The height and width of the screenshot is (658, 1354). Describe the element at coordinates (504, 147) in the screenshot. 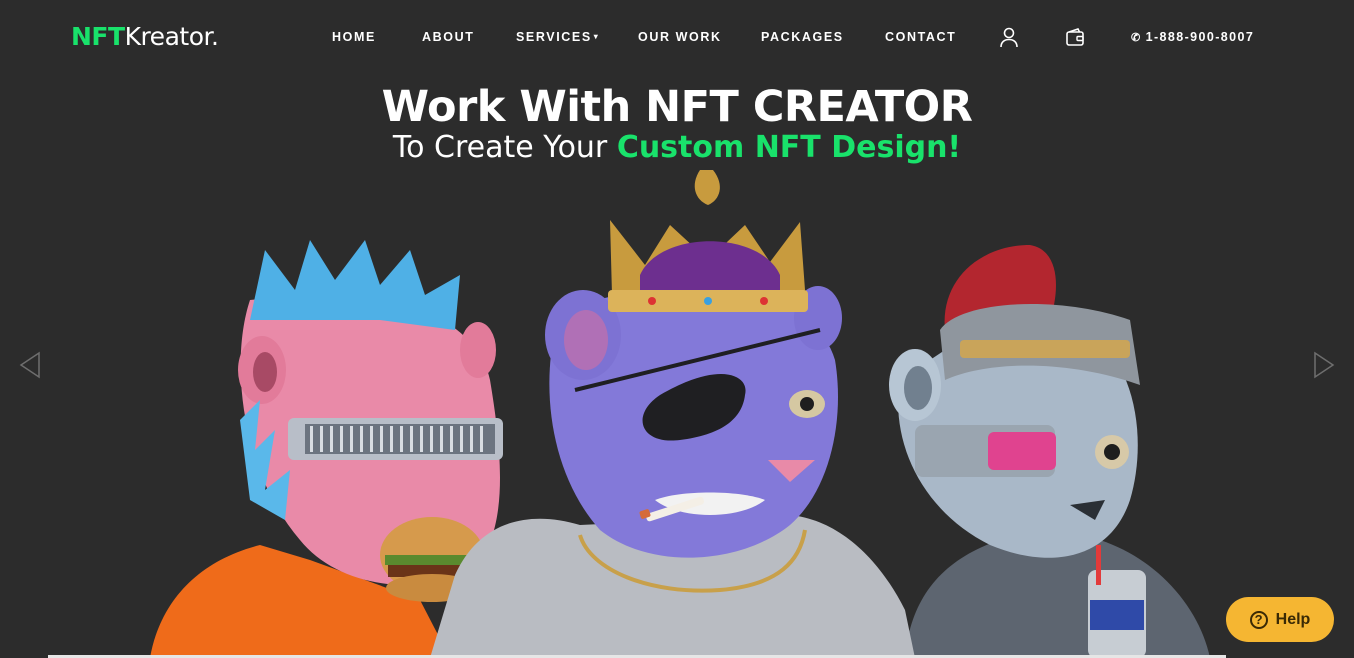

I see `hero-subtitle-prefix: To Create Your` at that location.